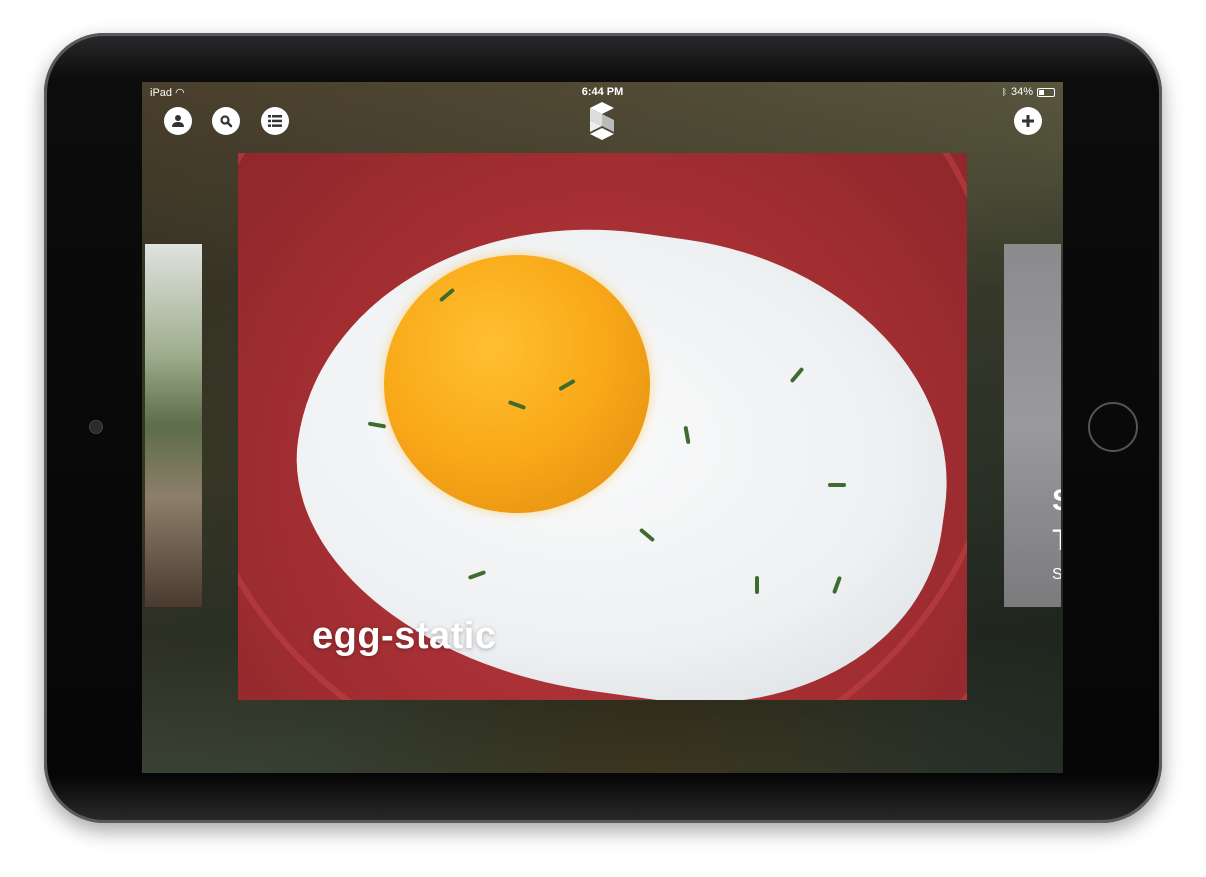  I want to click on story-card-previous, so click(173, 425).